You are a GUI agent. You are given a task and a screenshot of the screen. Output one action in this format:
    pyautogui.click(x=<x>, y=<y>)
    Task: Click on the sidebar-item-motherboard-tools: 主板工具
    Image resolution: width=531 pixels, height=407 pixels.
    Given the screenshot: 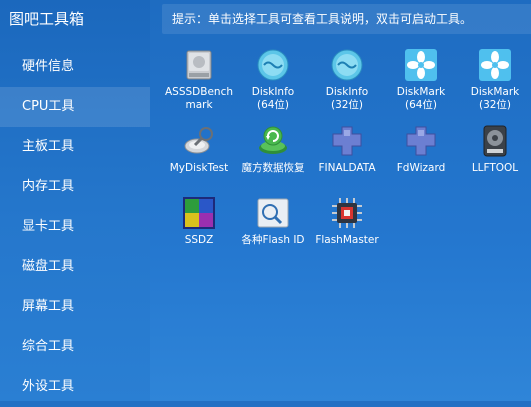 What is the action you would take?
    pyautogui.click(x=75, y=147)
    